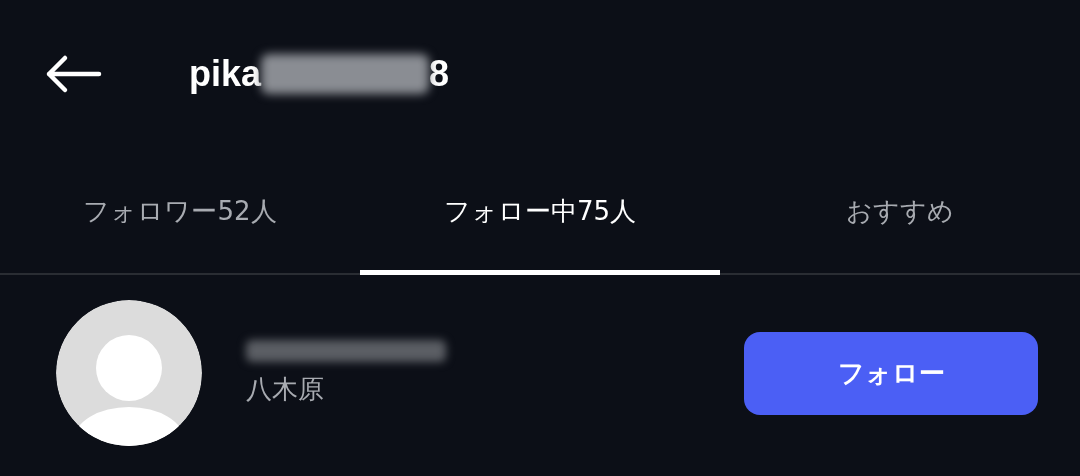  I want to click on username-title: pika, so click(225, 74).